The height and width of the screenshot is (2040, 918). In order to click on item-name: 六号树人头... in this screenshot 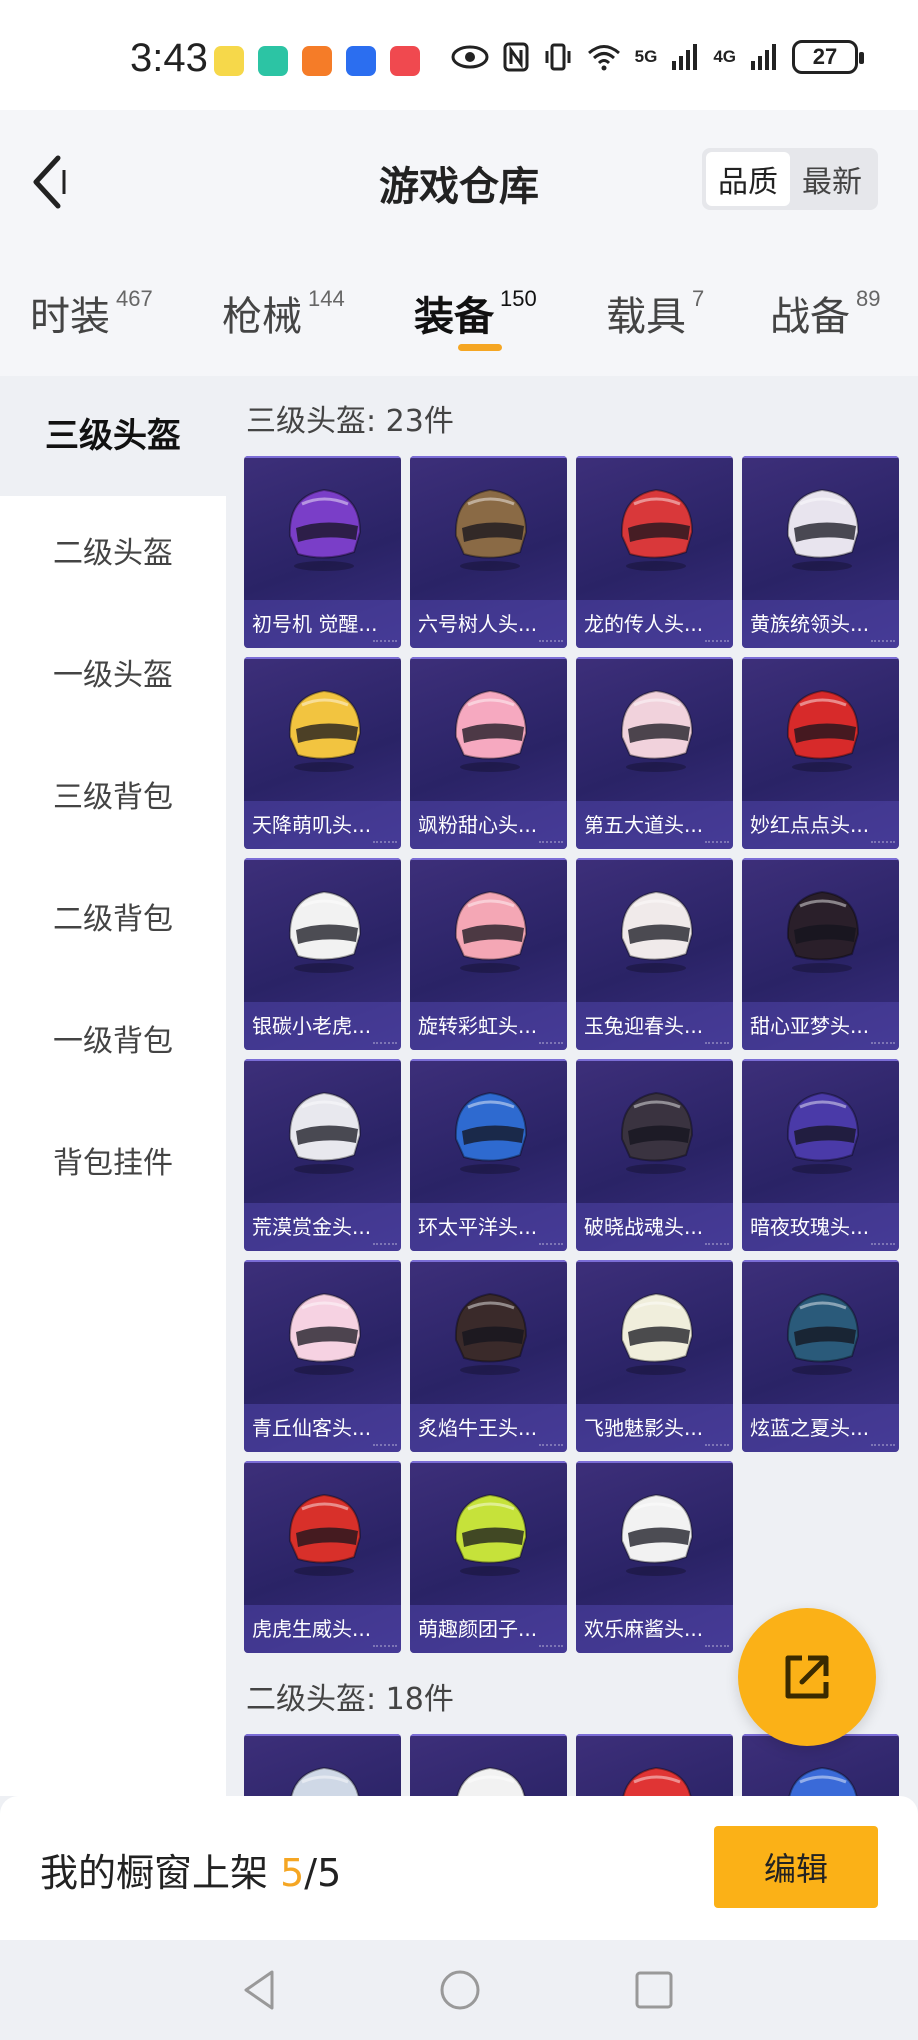, I will do `click(488, 624)`.